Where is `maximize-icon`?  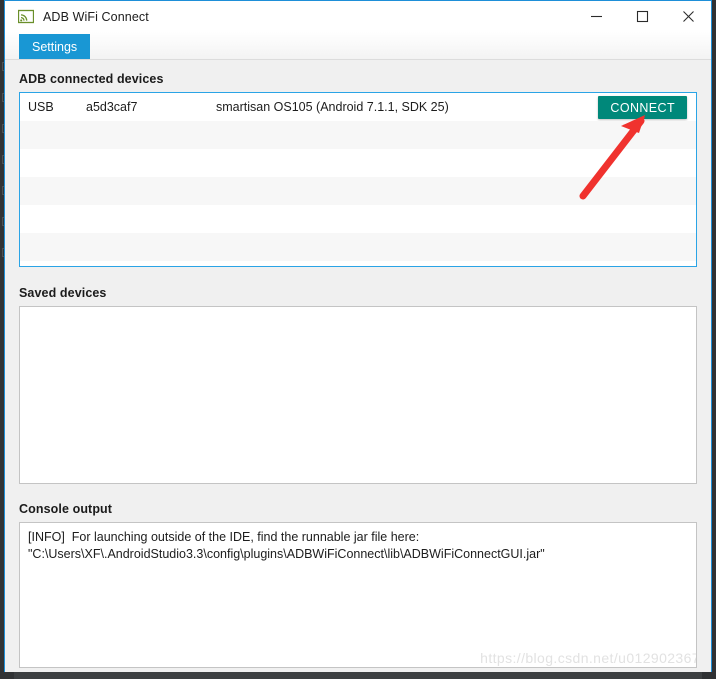
maximize-icon is located at coordinates (642, 16).